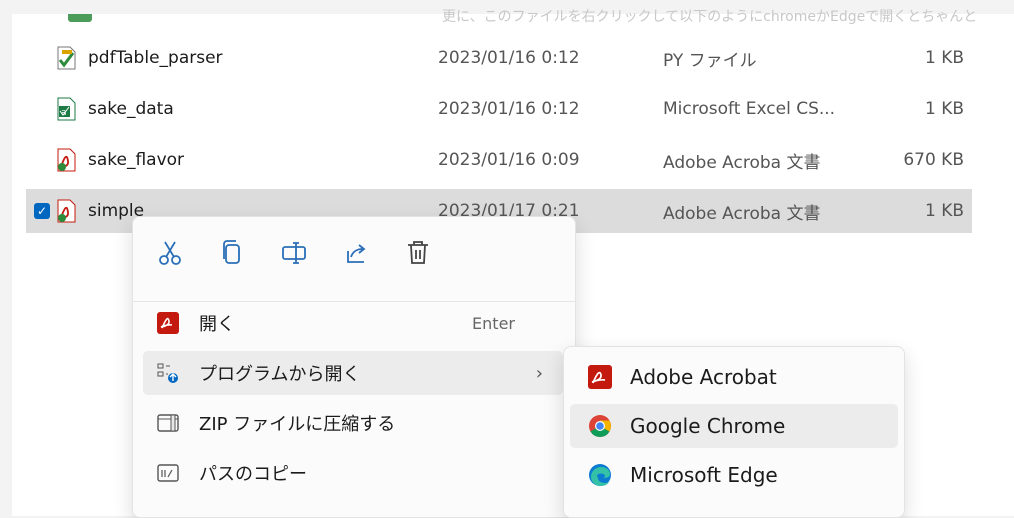 This screenshot has width=1014, height=518. Describe the element at coordinates (353, 323) in the screenshot. I see `menu-item-open: 開く Enter` at that location.